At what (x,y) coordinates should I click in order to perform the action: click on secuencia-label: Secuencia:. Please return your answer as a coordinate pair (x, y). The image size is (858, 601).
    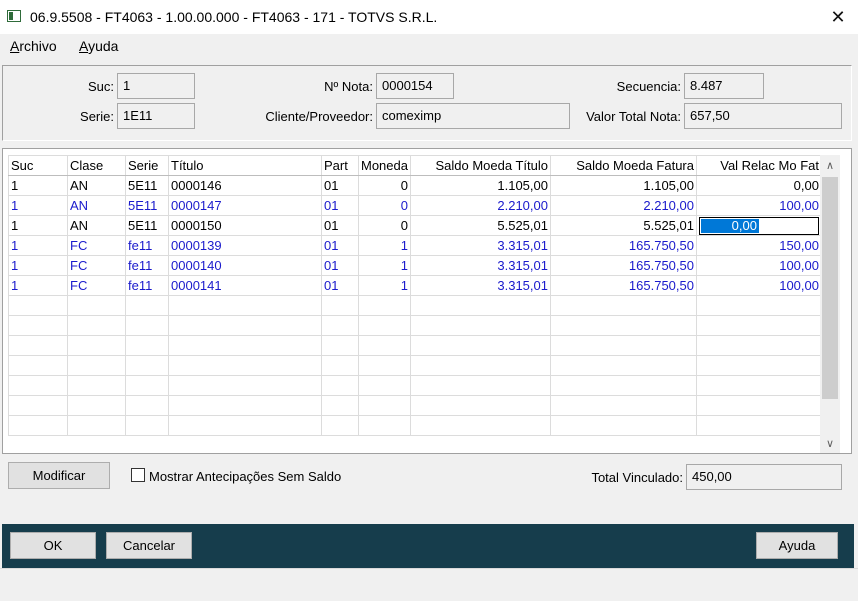
    Looking at the image, I should click on (648, 86).